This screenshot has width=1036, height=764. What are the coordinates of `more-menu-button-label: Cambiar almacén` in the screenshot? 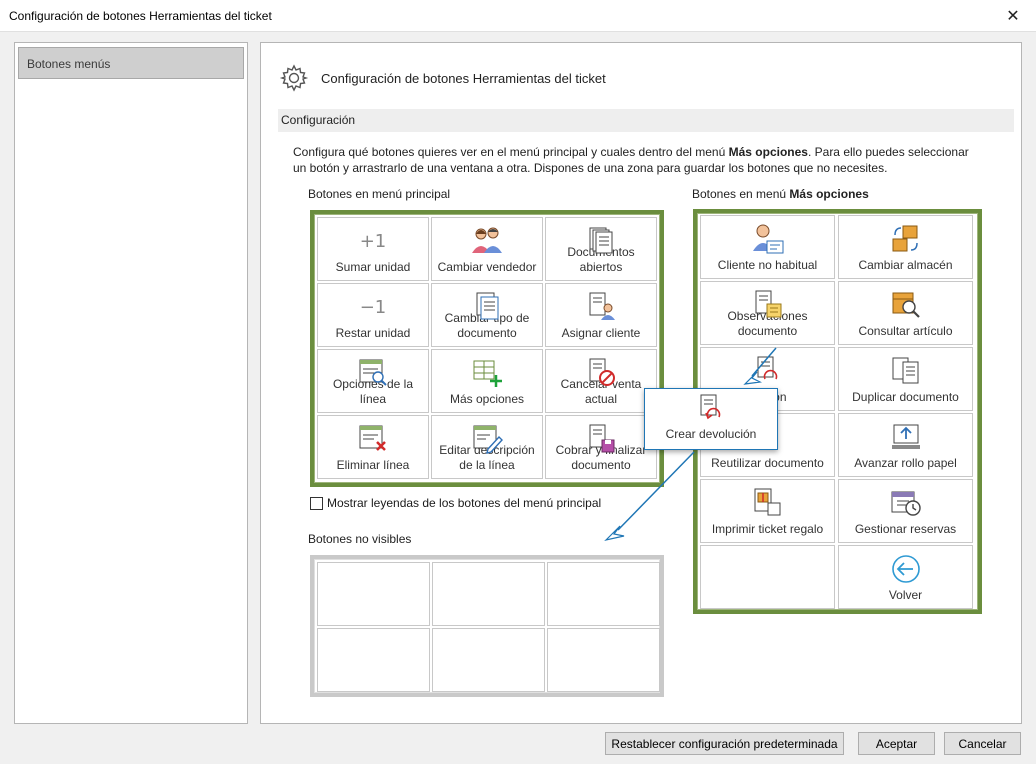 It's located at (905, 265).